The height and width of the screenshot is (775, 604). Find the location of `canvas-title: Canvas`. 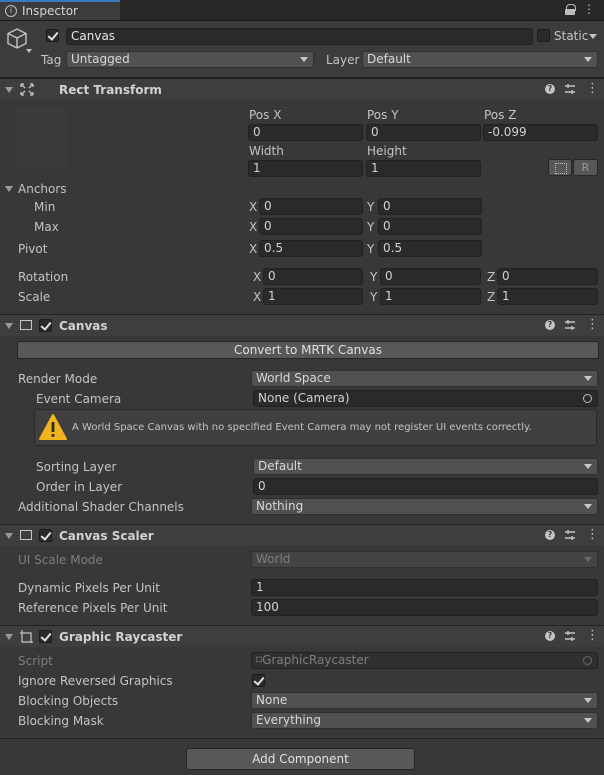

canvas-title: Canvas is located at coordinates (83, 326).